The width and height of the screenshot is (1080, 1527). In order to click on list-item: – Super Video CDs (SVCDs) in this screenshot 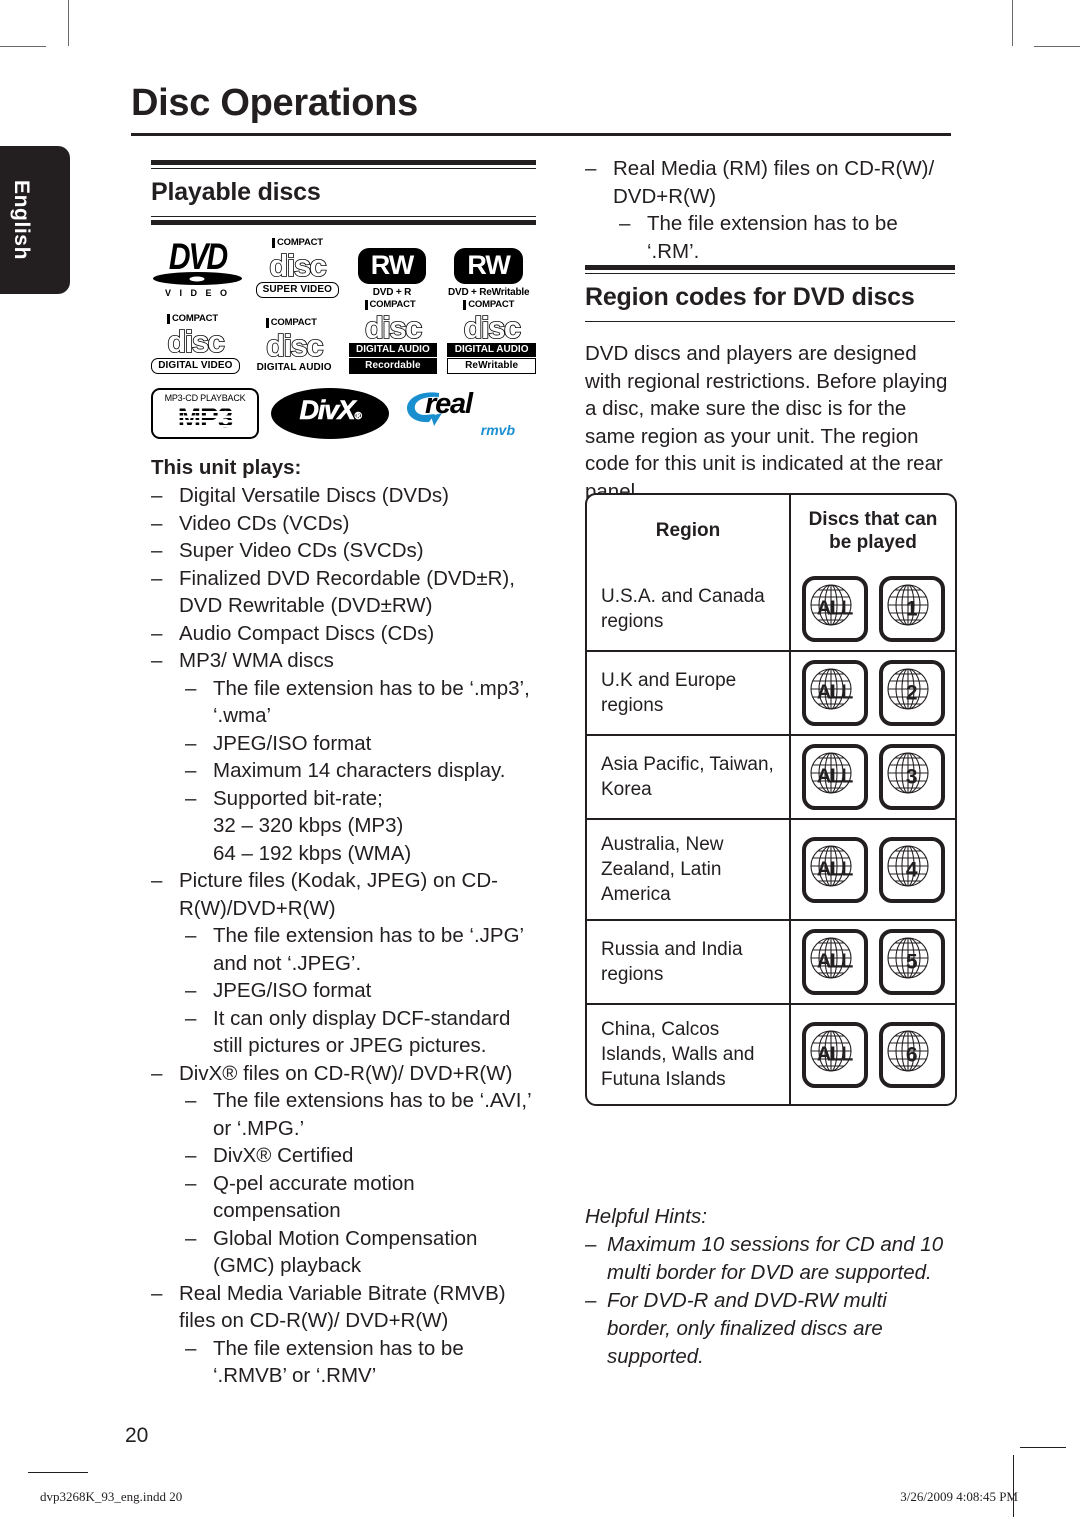, I will do `click(343, 551)`.